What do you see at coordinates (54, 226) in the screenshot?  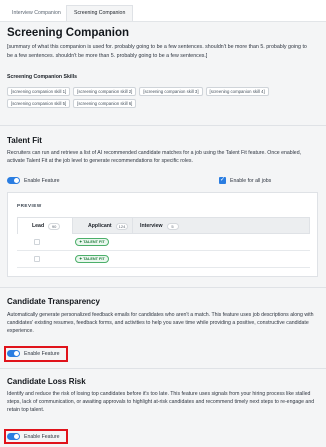 I see `preview-tab-count: 90` at bounding box center [54, 226].